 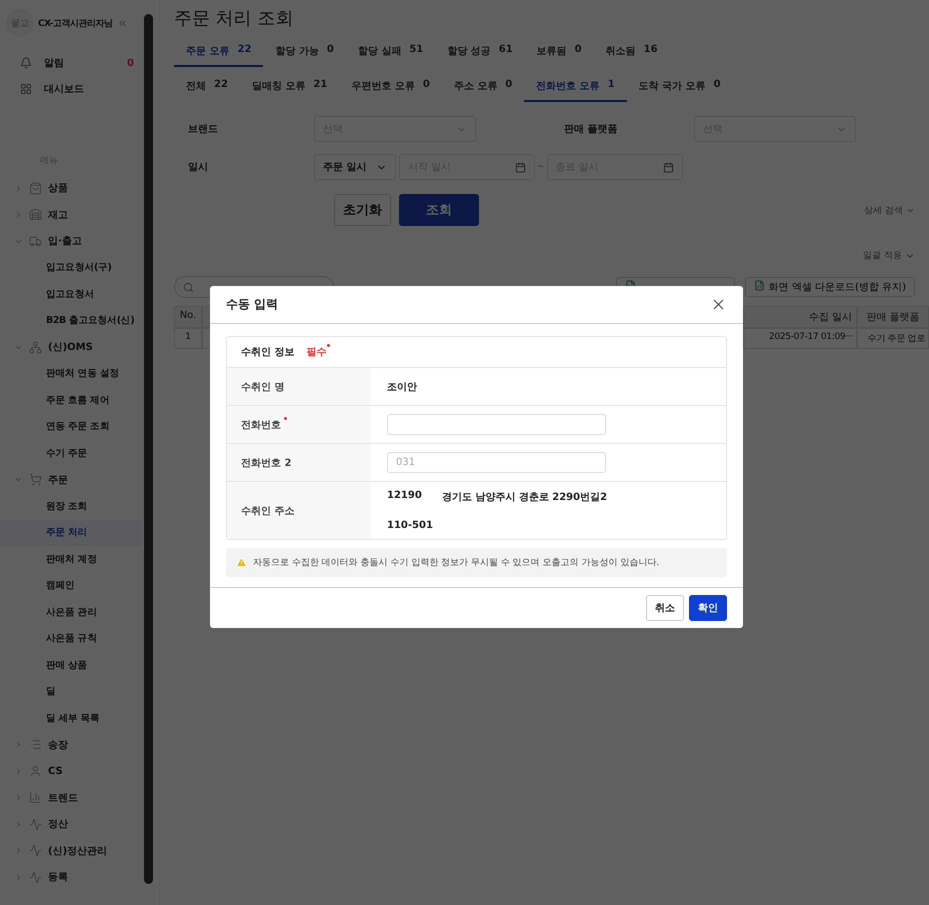 What do you see at coordinates (71, 533) in the screenshot?
I see `menu-item: 주문 처리` at bounding box center [71, 533].